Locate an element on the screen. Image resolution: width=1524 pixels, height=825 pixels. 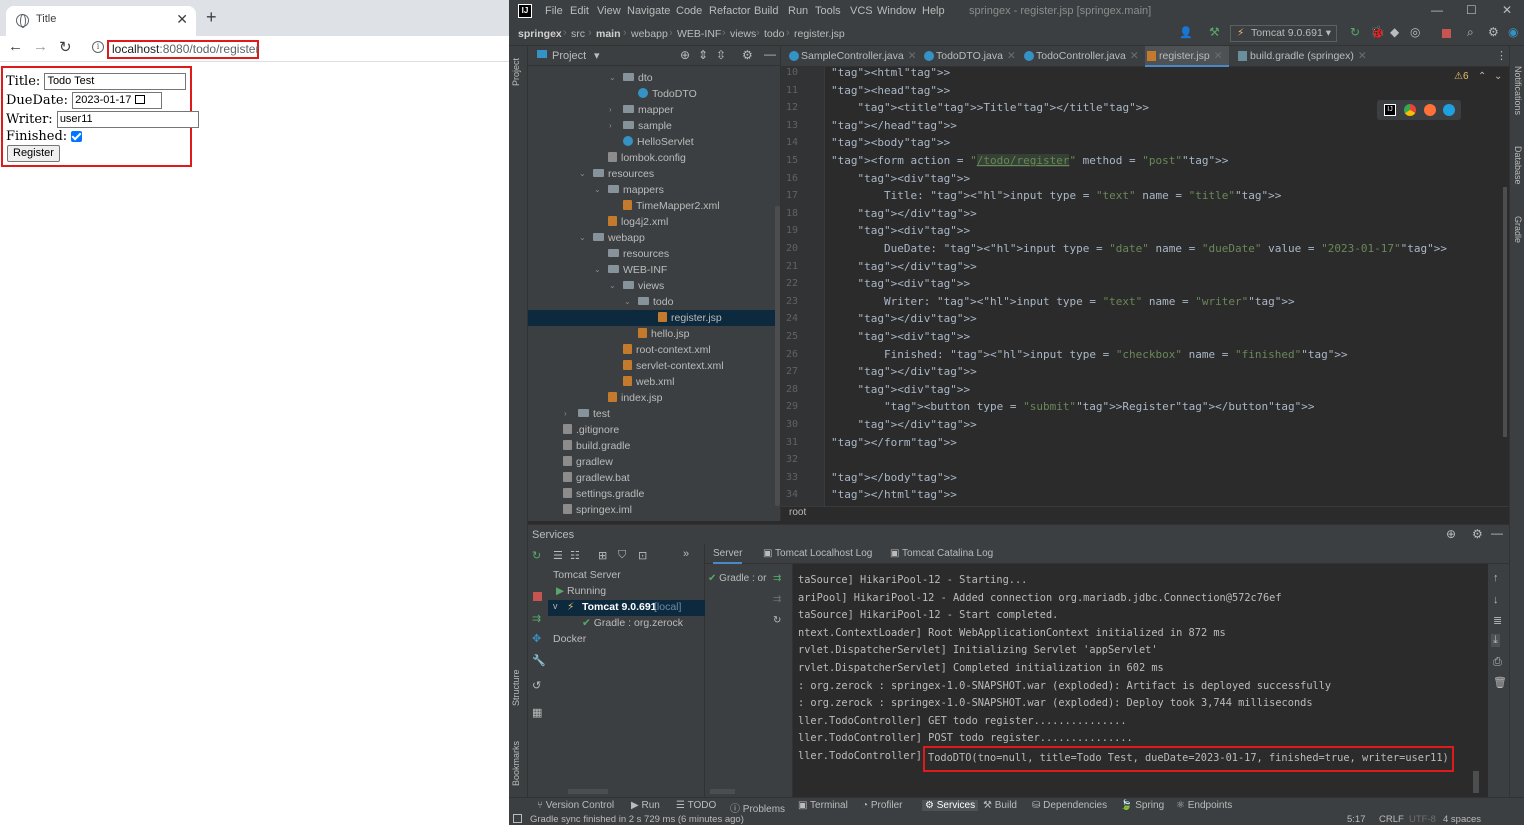
globe-icon: ⊕ is located at coordinates (1451, 534).